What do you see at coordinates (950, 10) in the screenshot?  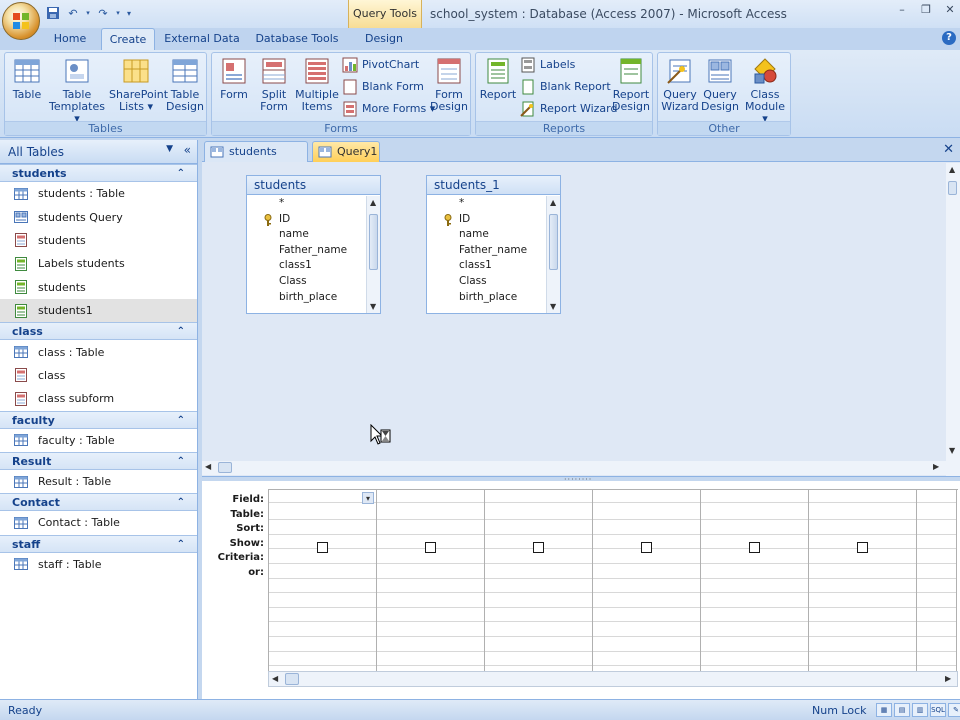 I see `close-button: ✕` at bounding box center [950, 10].